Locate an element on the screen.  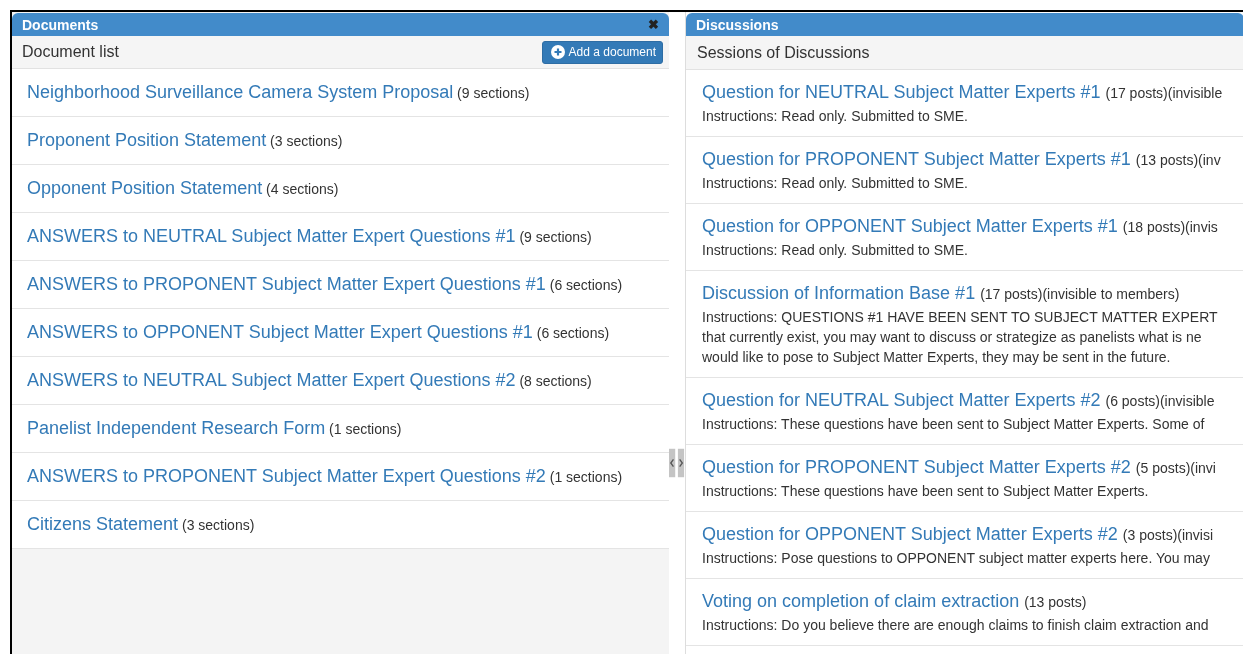
document-link: Neighborhood Surveillance Camera System Proposal is located at coordinates (240, 92).